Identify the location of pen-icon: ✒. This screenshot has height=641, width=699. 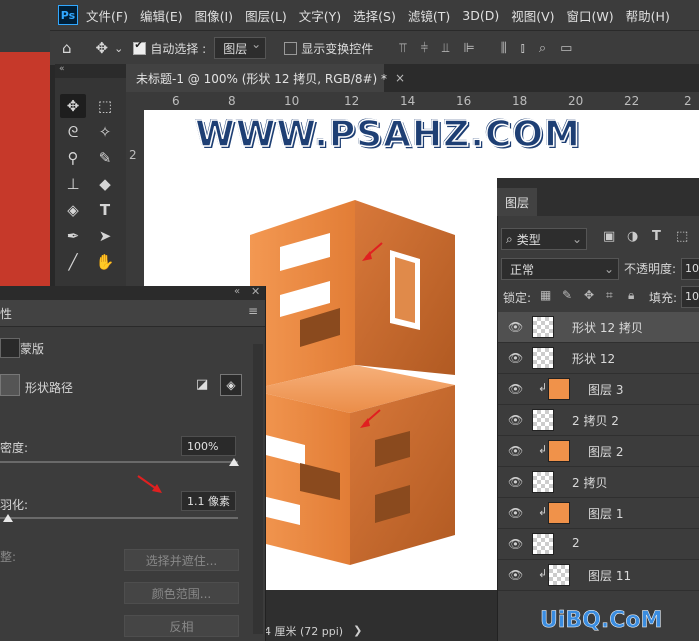
(73, 236).